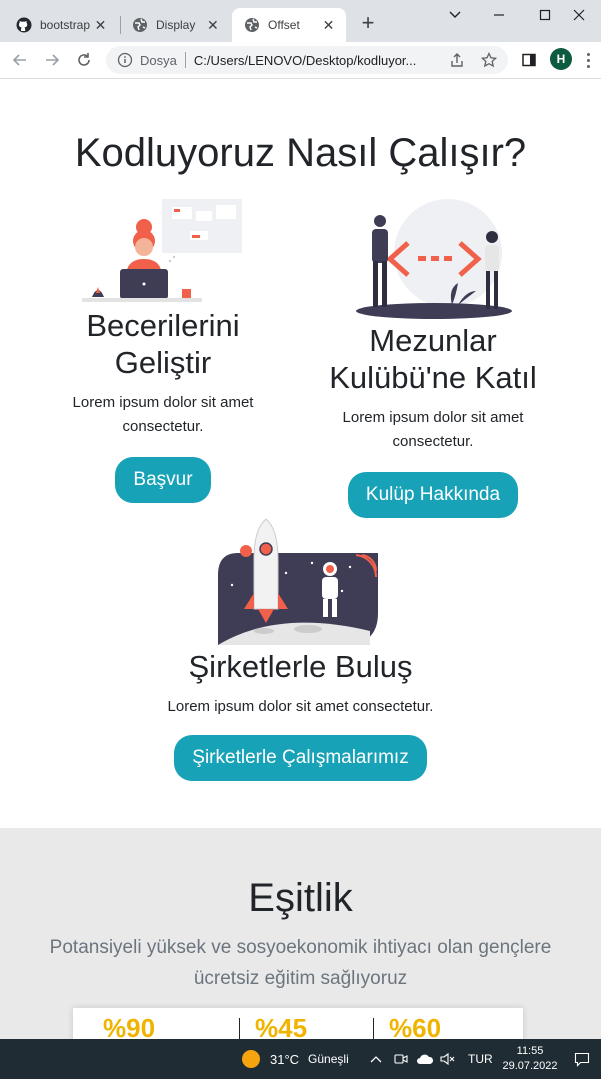 Image resolution: width=601 pixels, height=1079 pixels. Describe the element at coordinates (163, 344) in the screenshot. I see `card-heading: Becerilerini Geliştir` at that location.